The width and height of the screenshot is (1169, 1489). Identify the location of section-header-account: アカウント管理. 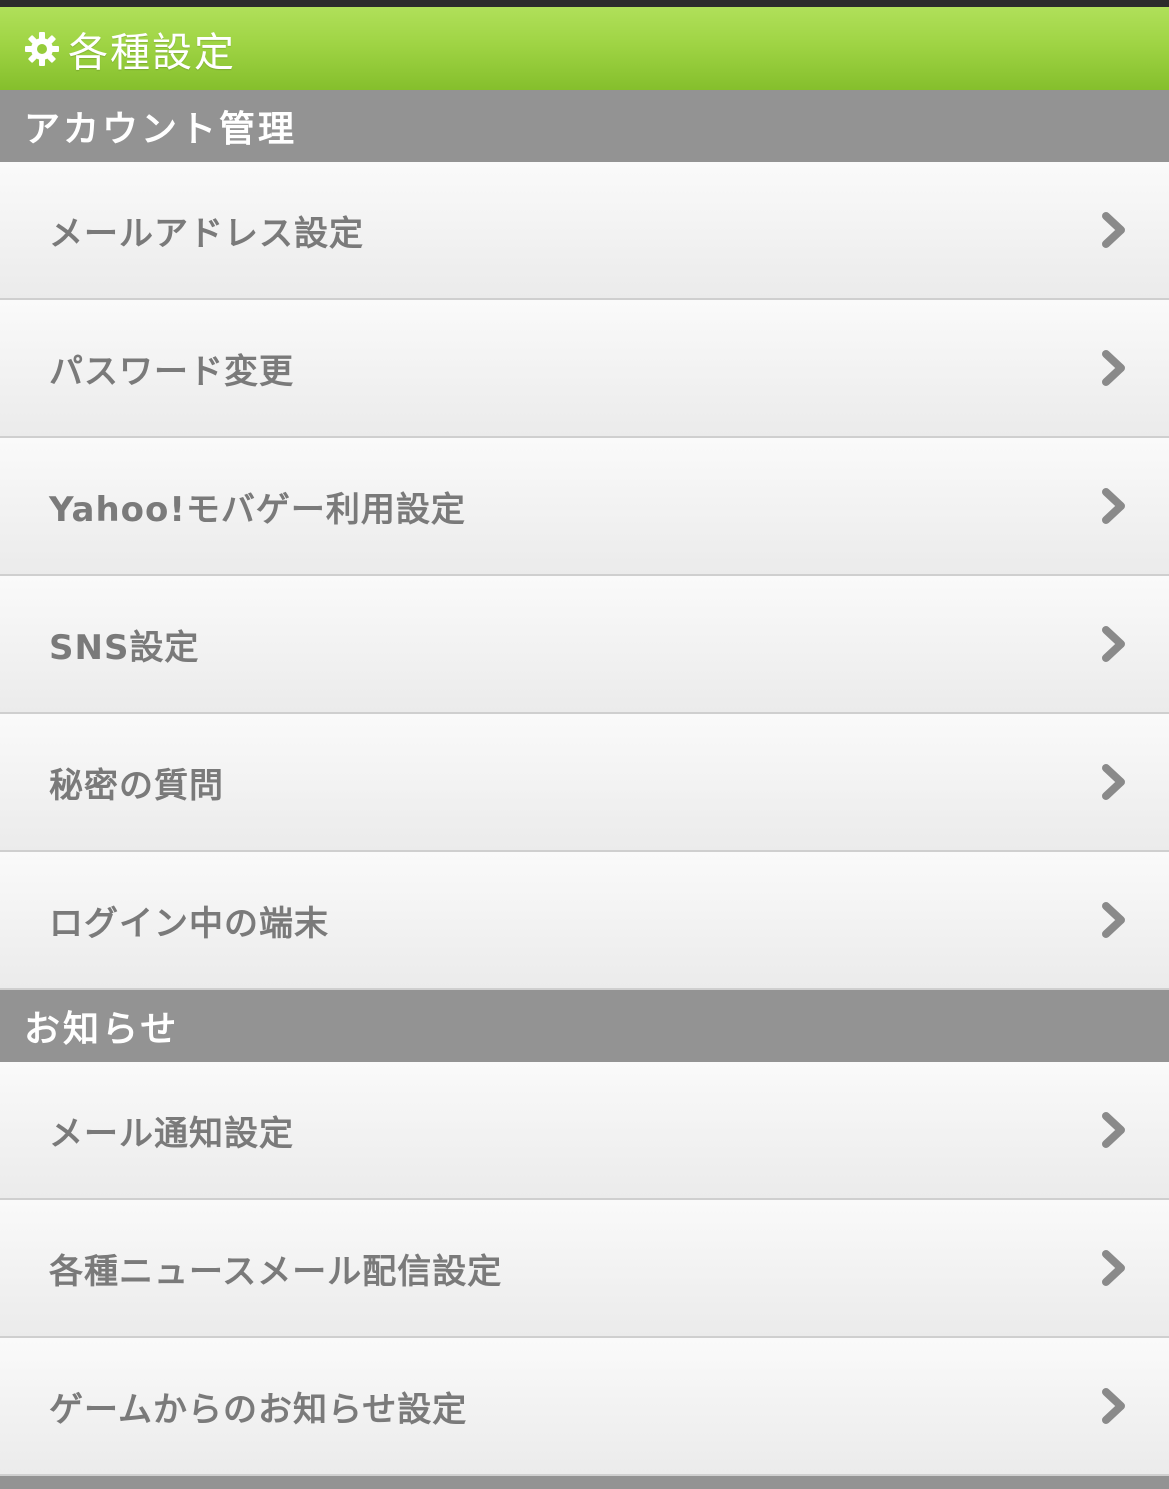
(584, 126).